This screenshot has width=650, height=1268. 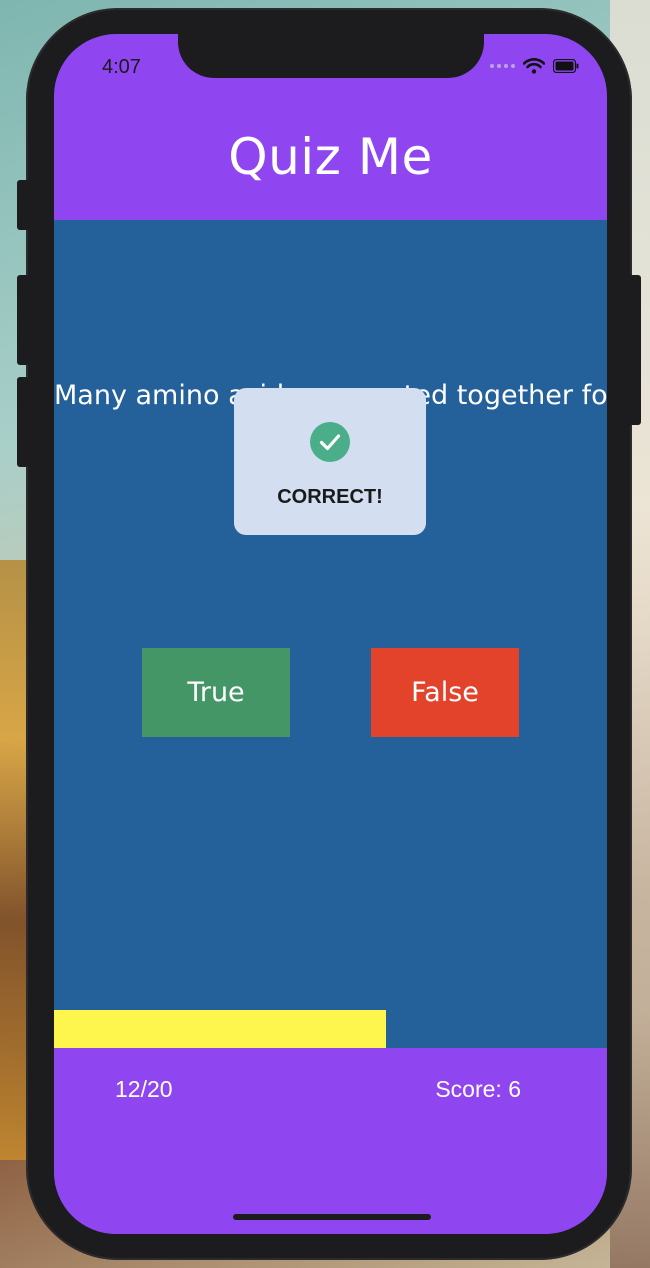 I want to click on volume-up-button, so click(x=23, y=320).